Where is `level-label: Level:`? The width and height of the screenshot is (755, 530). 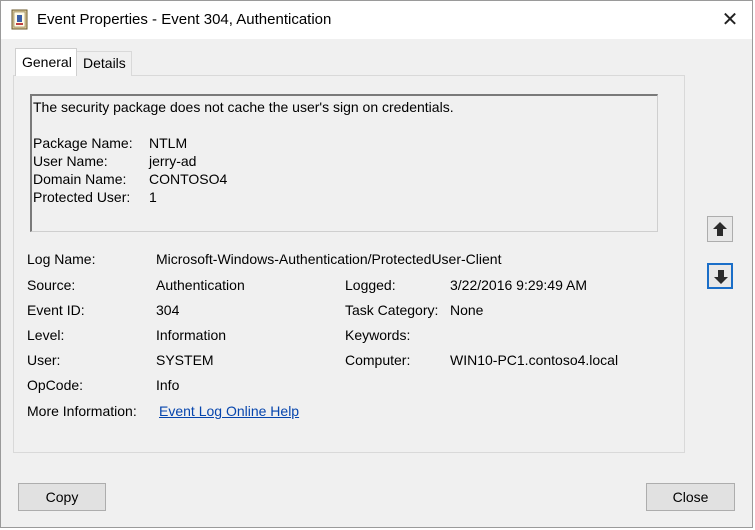
level-label: Level: is located at coordinates (46, 335).